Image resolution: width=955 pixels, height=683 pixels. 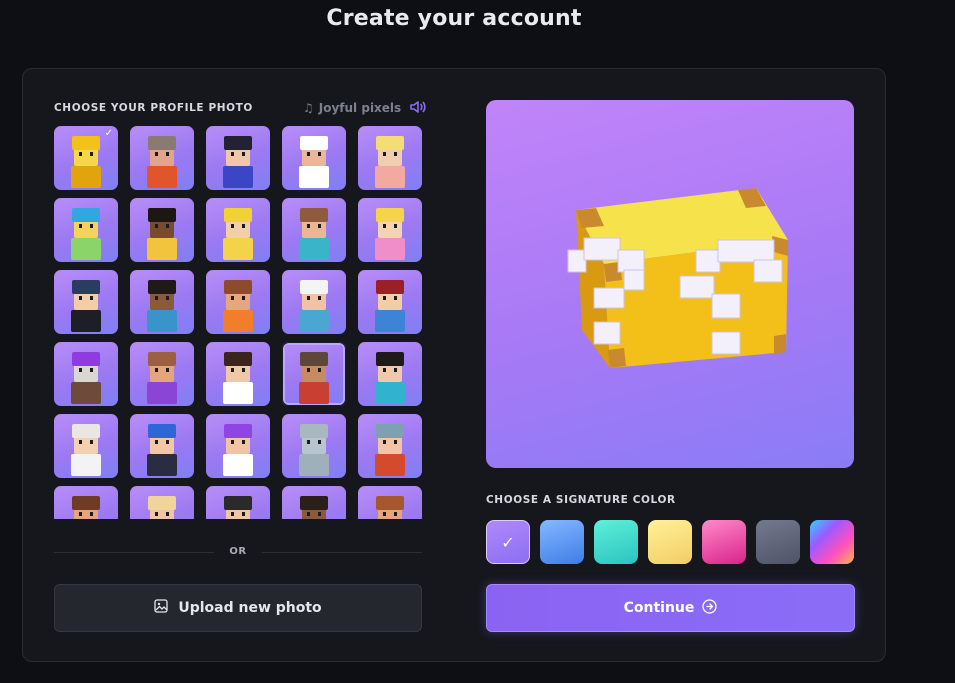 I want to click on swatch-violet: ✓, so click(x=508, y=542).